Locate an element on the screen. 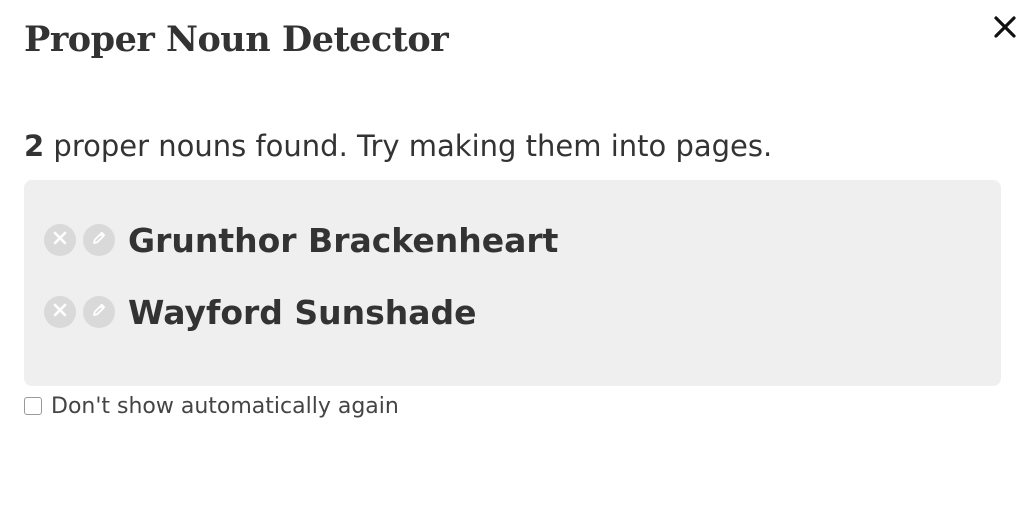 This screenshot has width=1023, height=508. close-icon is located at coordinates (1005, 27).